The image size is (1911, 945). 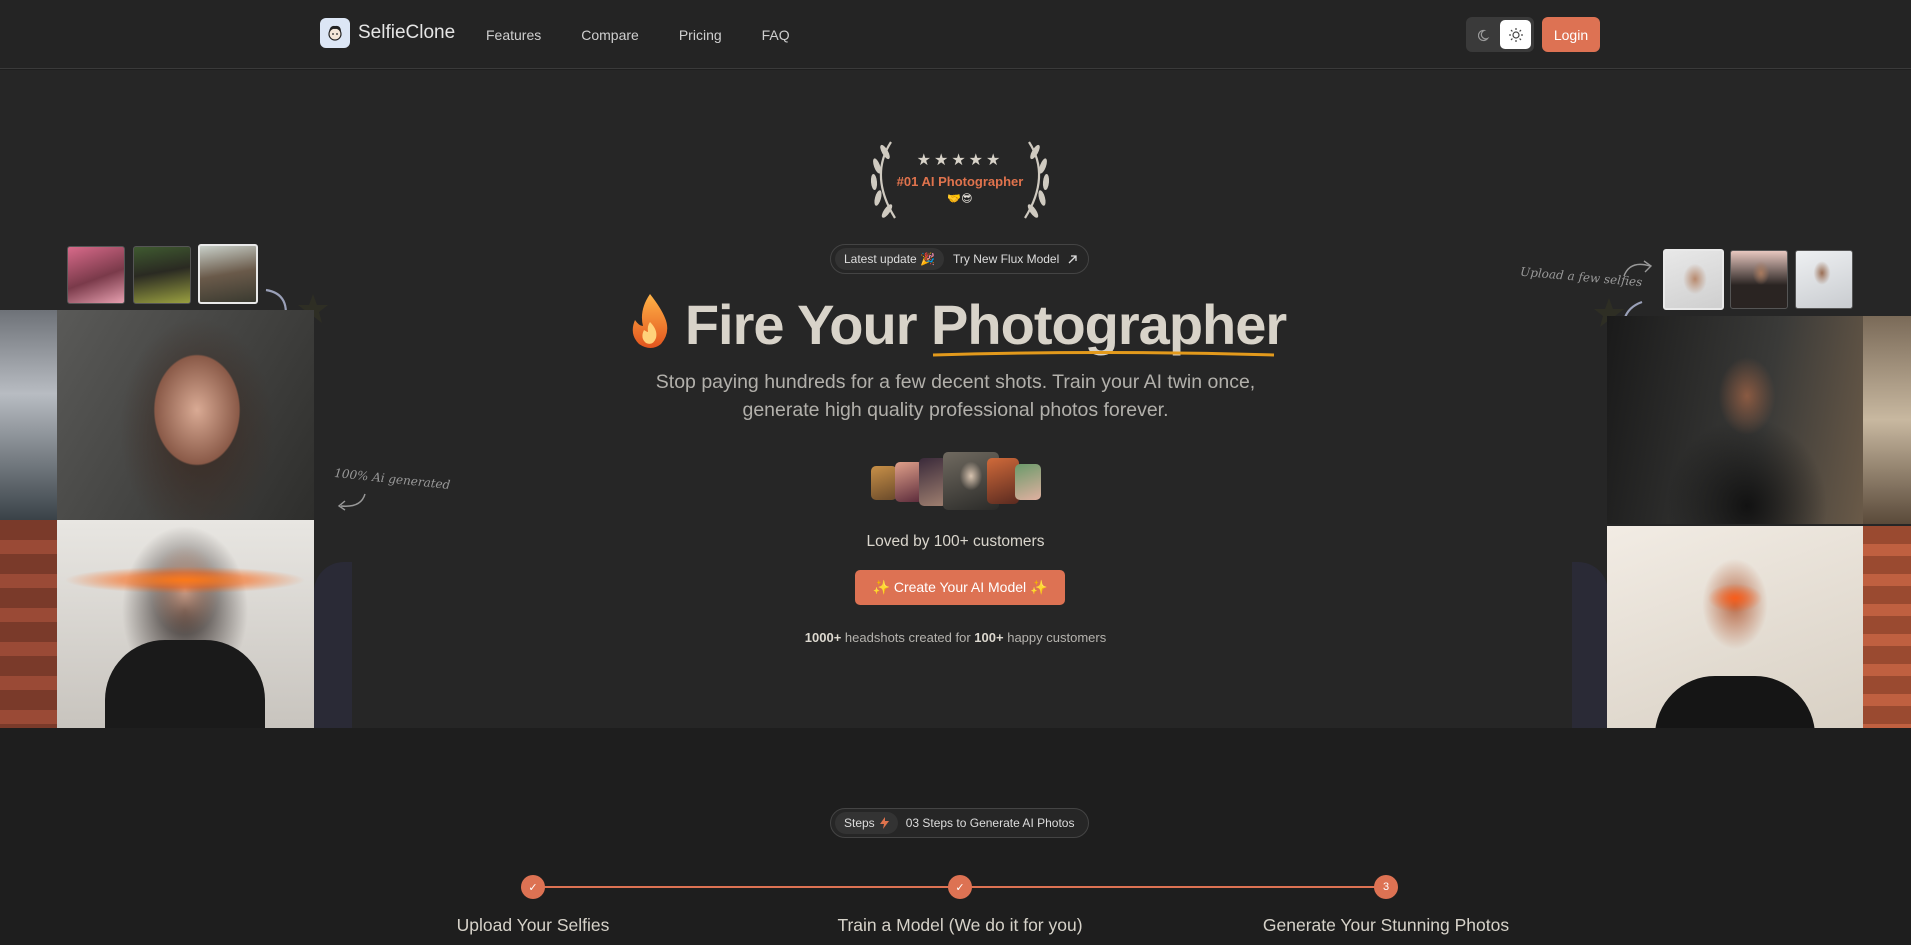 I want to click on shadow-blob-left, so click(x=333, y=645).